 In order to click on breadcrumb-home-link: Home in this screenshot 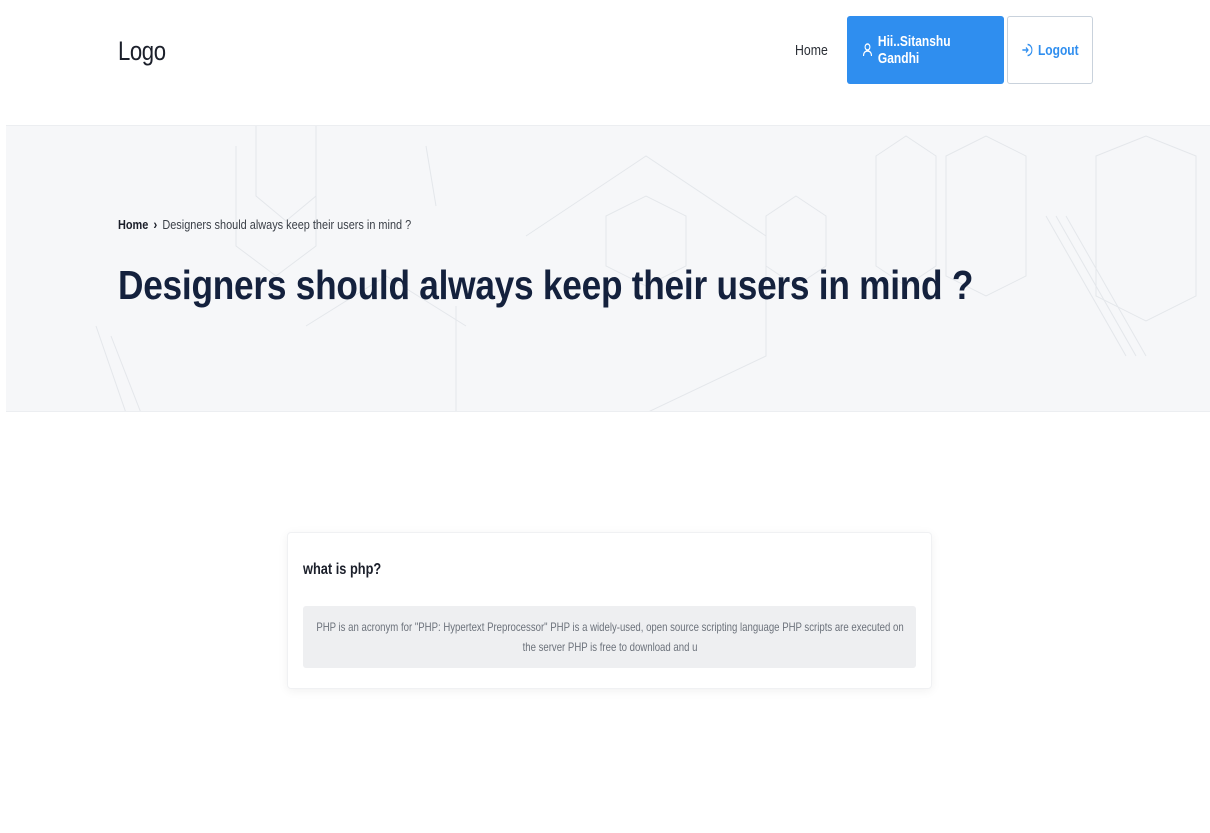, I will do `click(133, 224)`.